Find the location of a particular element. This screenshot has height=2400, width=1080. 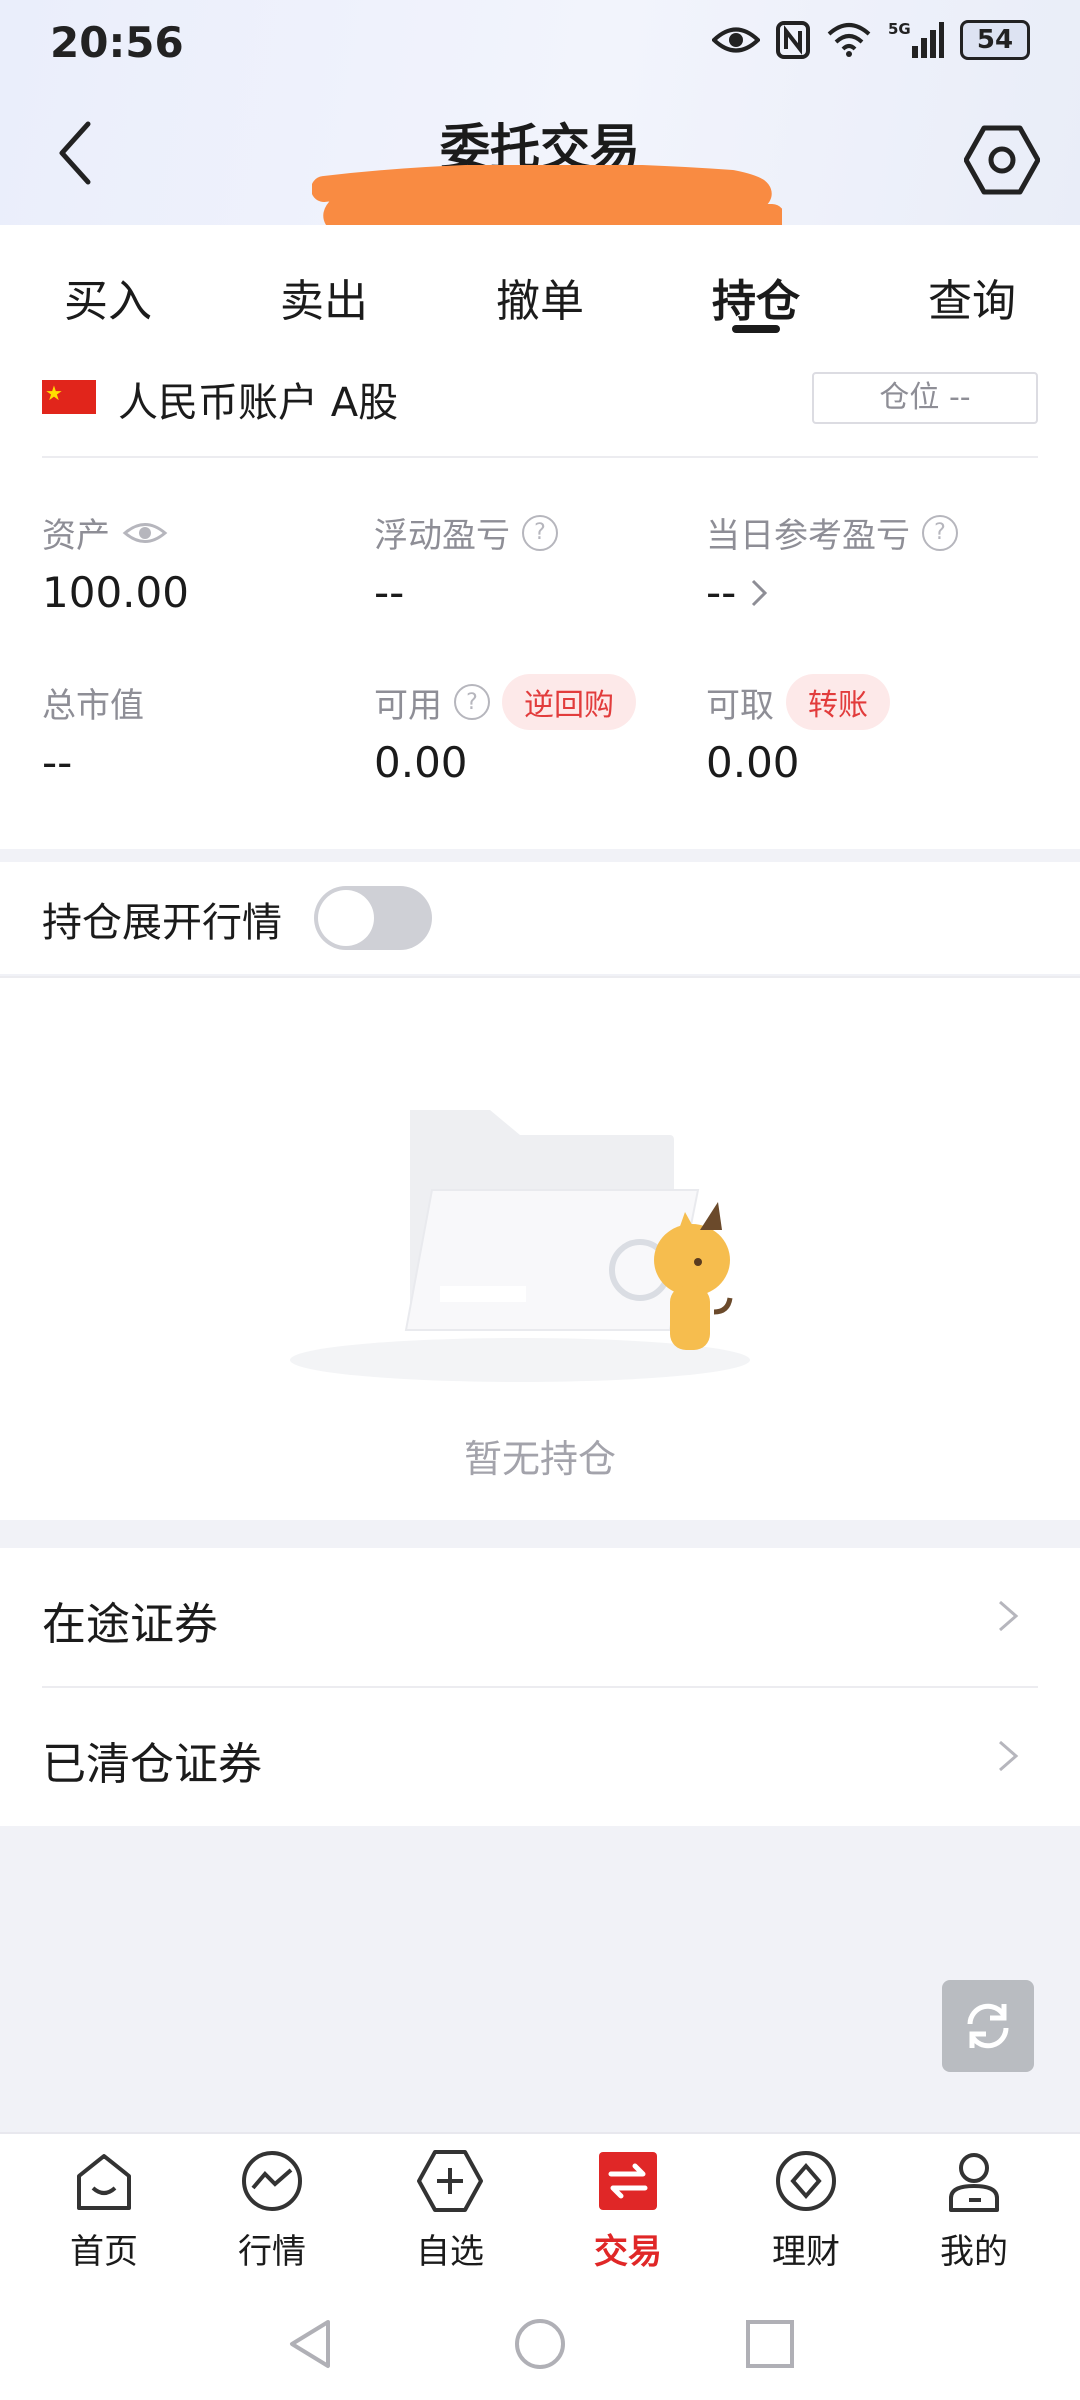

expand-quotes-label: 持仓展开行情 is located at coordinates (162, 923).